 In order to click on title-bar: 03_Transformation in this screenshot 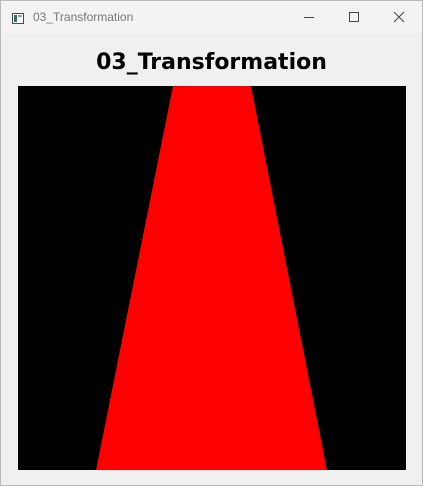, I will do `click(211, 17)`.